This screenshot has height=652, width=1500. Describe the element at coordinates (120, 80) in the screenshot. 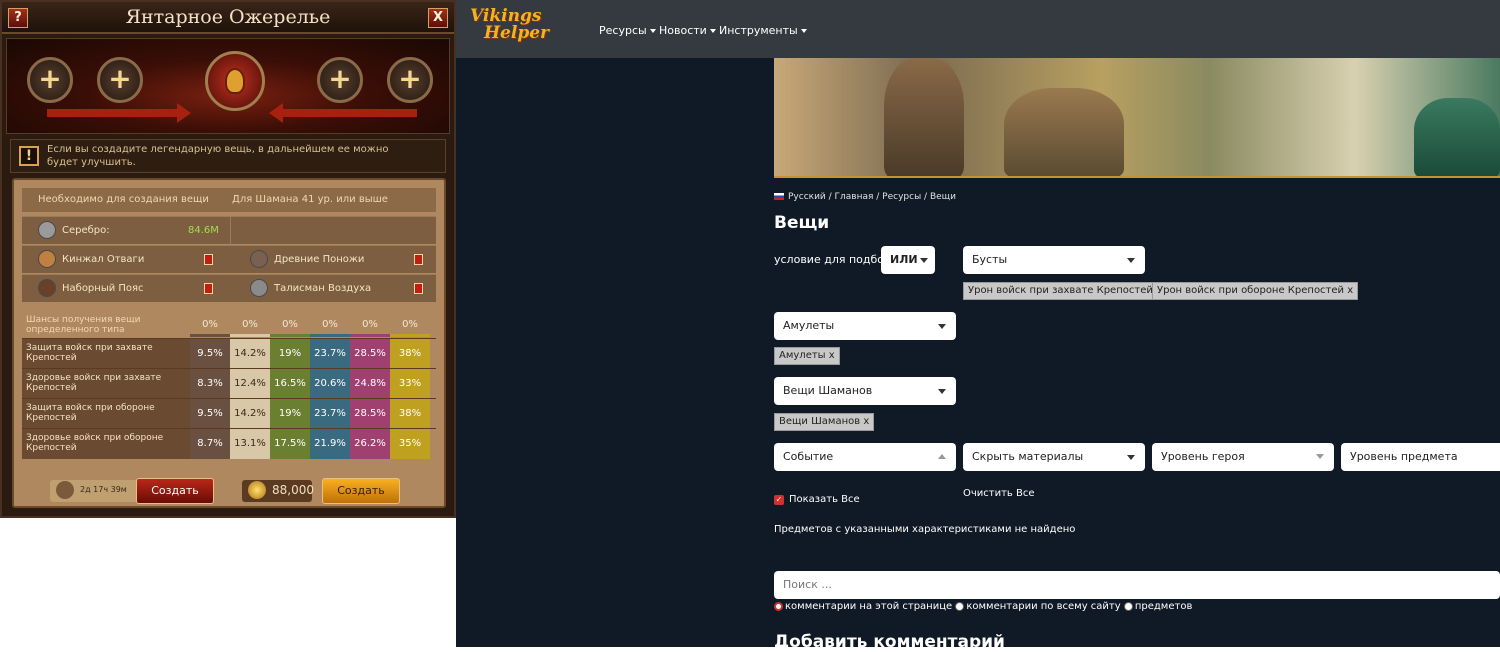

I see `add-slot-2: +` at that location.